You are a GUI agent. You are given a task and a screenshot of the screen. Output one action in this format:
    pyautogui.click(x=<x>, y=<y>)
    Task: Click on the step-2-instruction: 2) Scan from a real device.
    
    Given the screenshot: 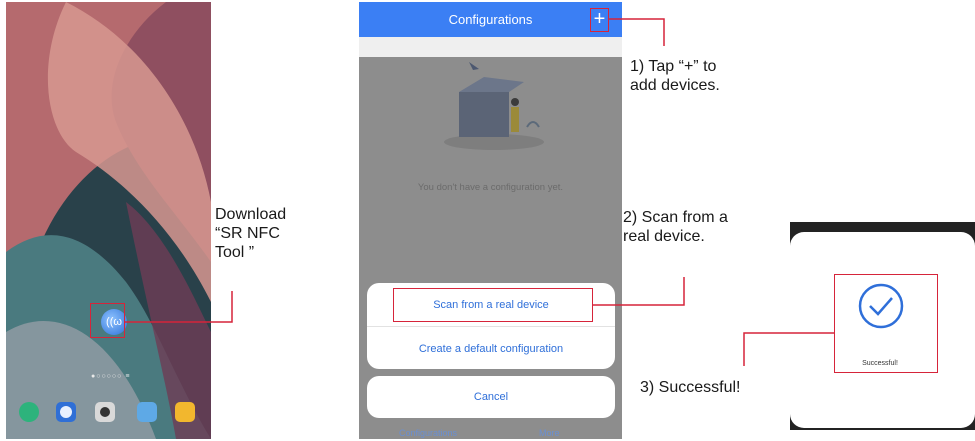 What is the action you would take?
    pyautogui.click(x=675, y=227)
    